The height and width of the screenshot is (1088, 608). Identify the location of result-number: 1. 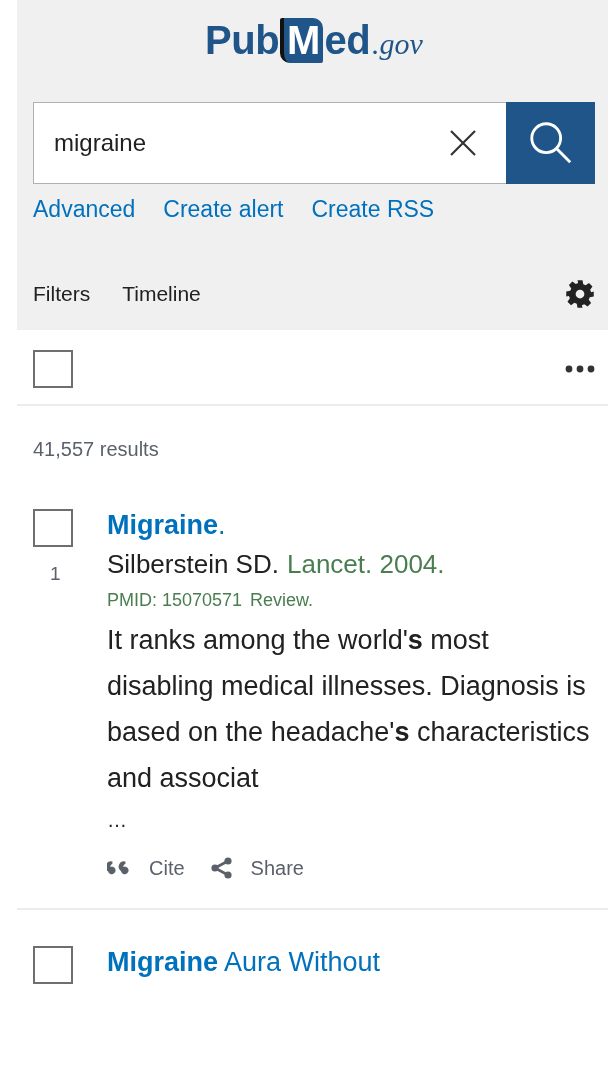
(55, 574).